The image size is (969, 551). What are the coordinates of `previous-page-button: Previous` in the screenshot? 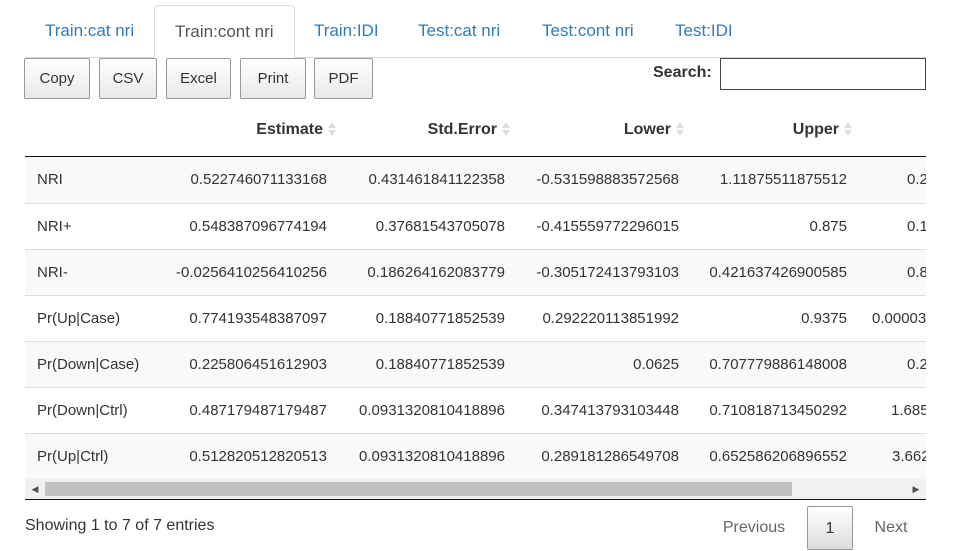 It's located at (754, 528).